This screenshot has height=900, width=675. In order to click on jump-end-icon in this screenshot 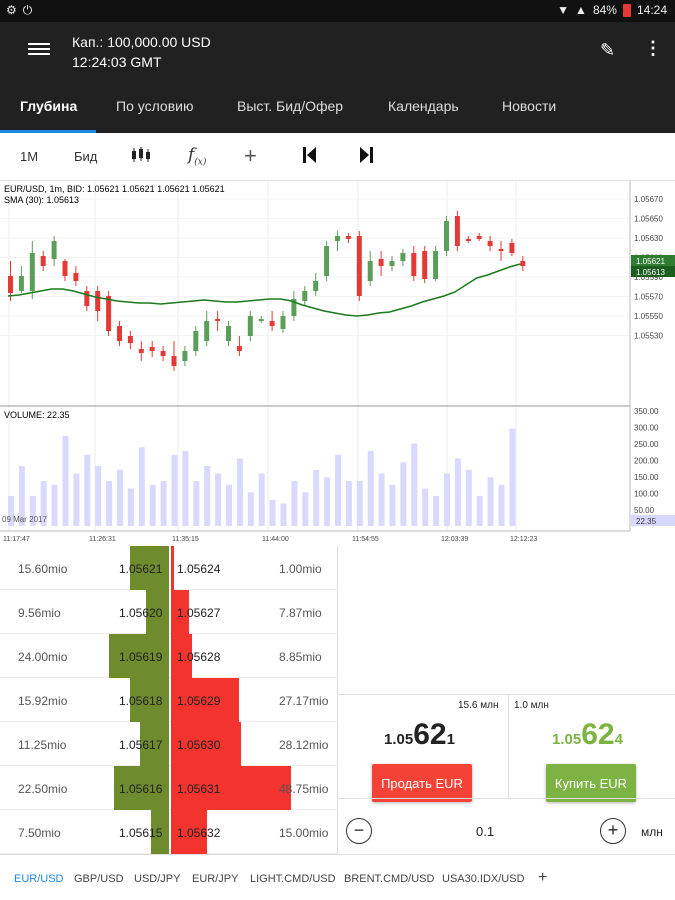, I will do `click(366, 156)`.